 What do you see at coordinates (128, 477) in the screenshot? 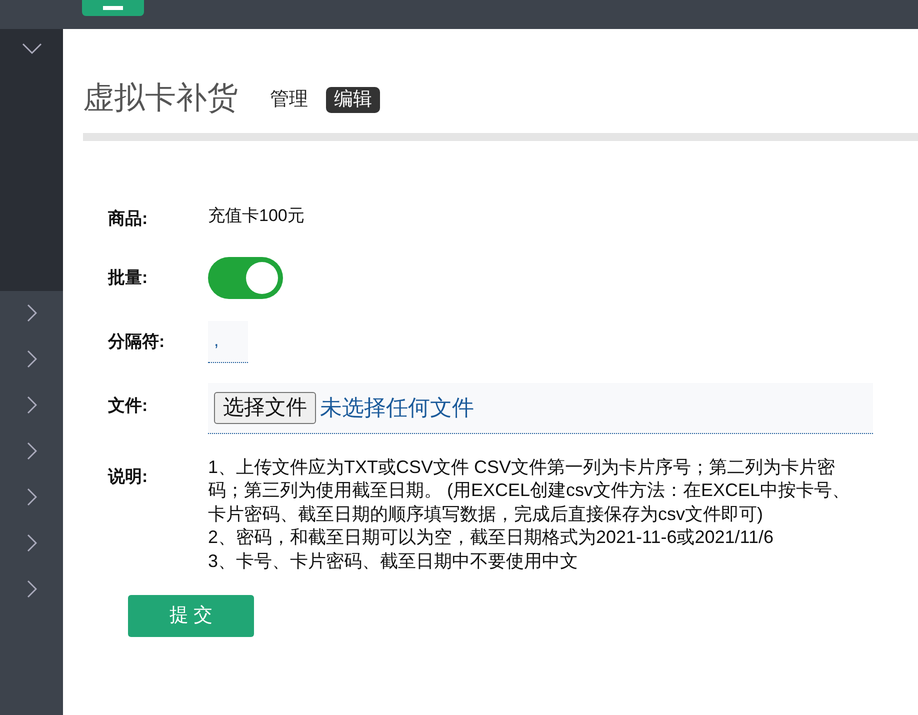
I see `field-label: 说明:` at bounding box center [128, 477].